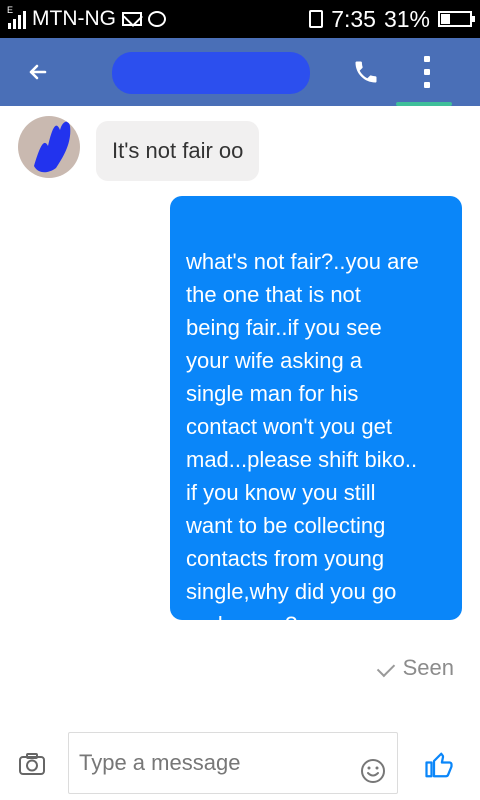  I want to click on battery-percent: 31%, so click(406, 18).